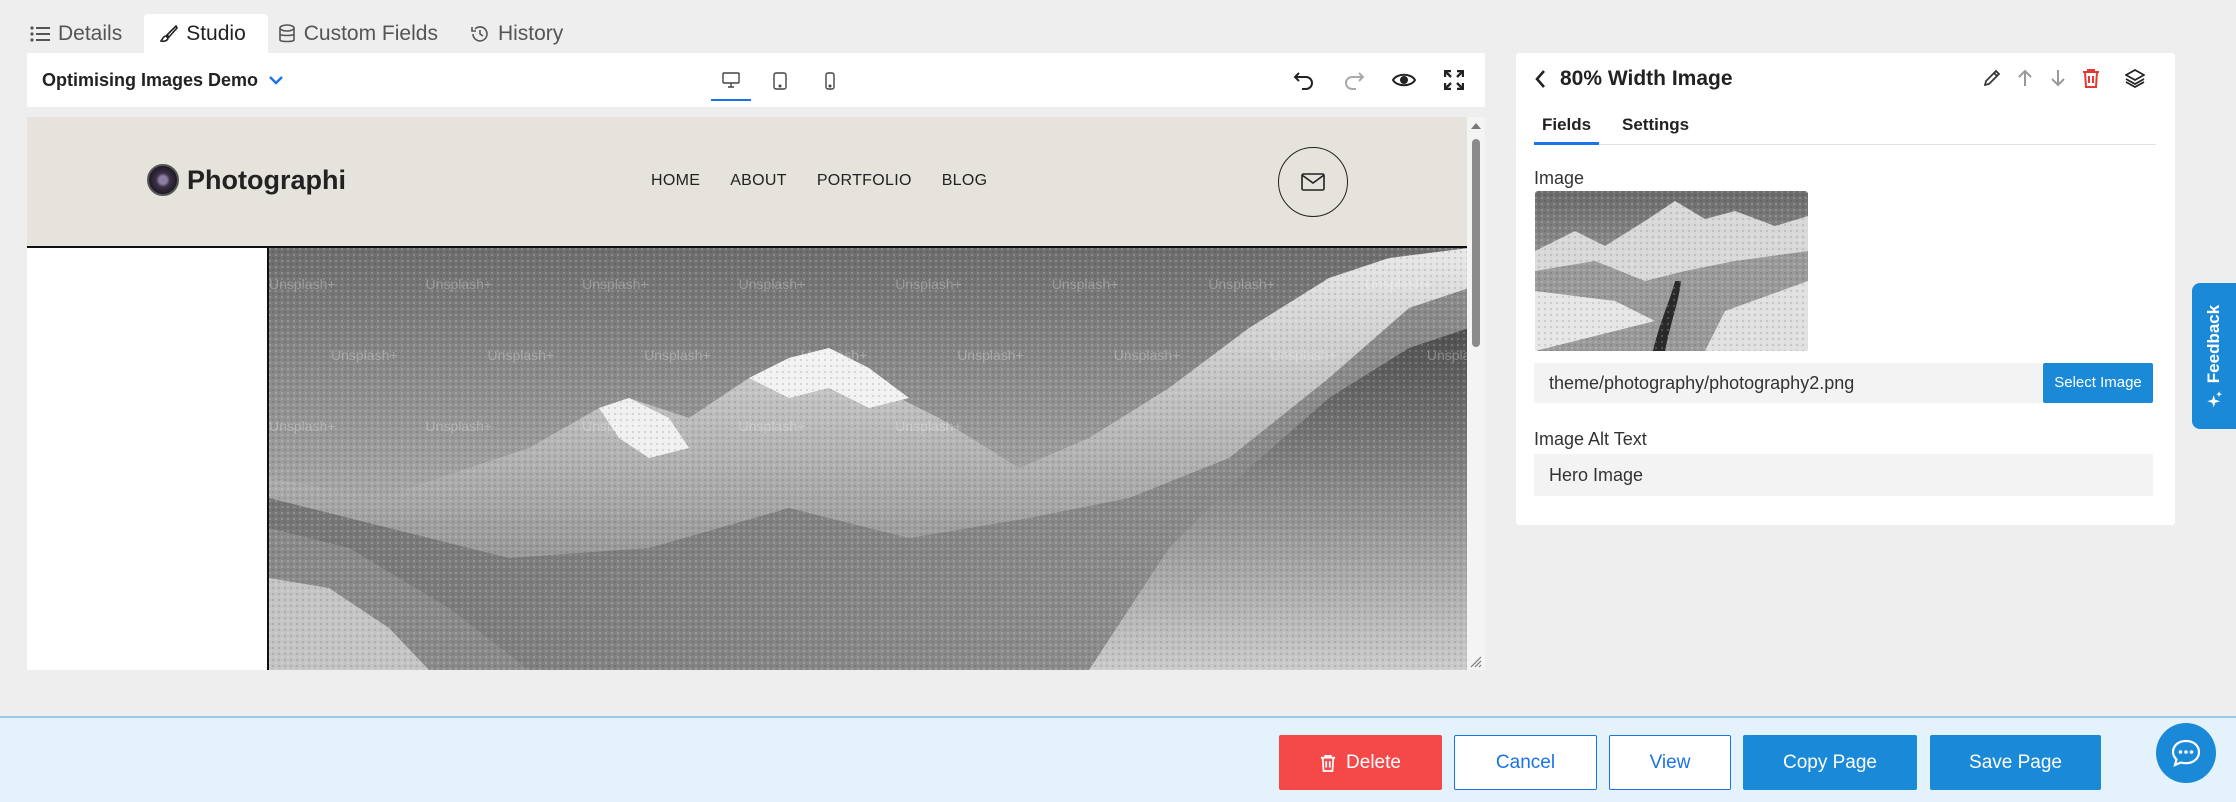  I want to click on tablet-icon, so click(780, 81).